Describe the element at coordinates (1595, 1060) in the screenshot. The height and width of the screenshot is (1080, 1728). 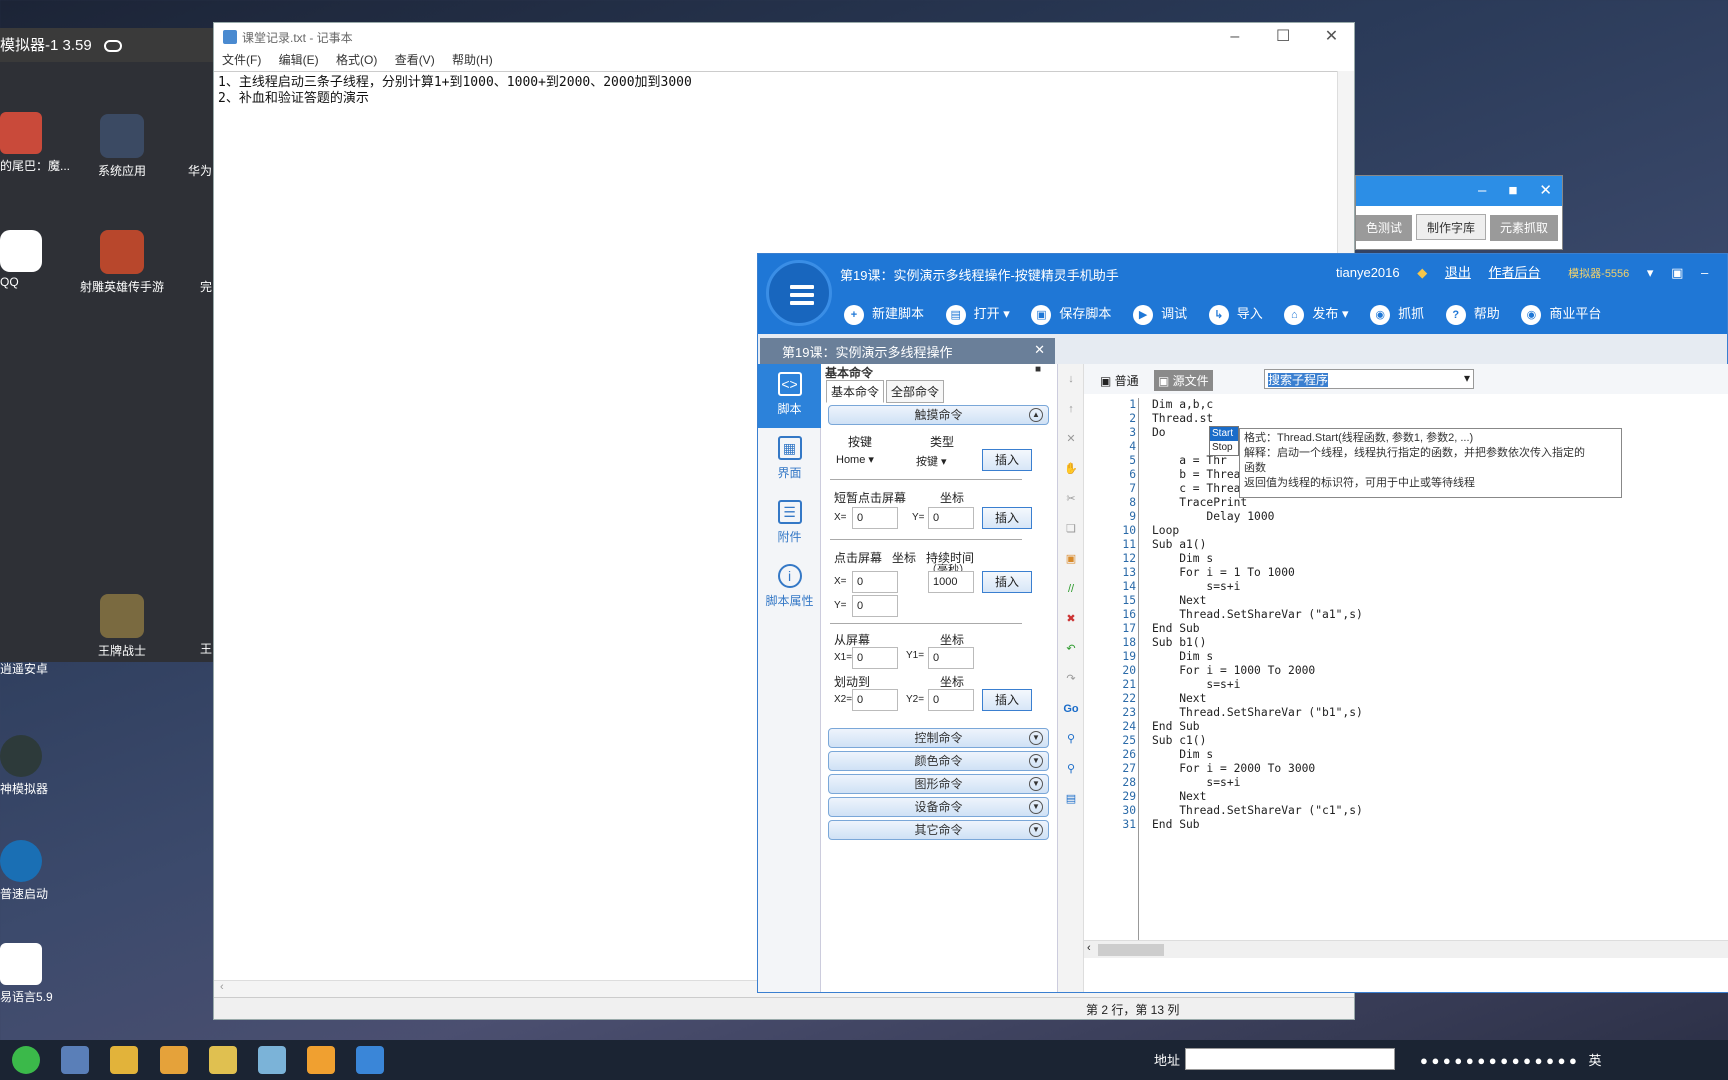
I see `ime-indicator: 英` at that location.